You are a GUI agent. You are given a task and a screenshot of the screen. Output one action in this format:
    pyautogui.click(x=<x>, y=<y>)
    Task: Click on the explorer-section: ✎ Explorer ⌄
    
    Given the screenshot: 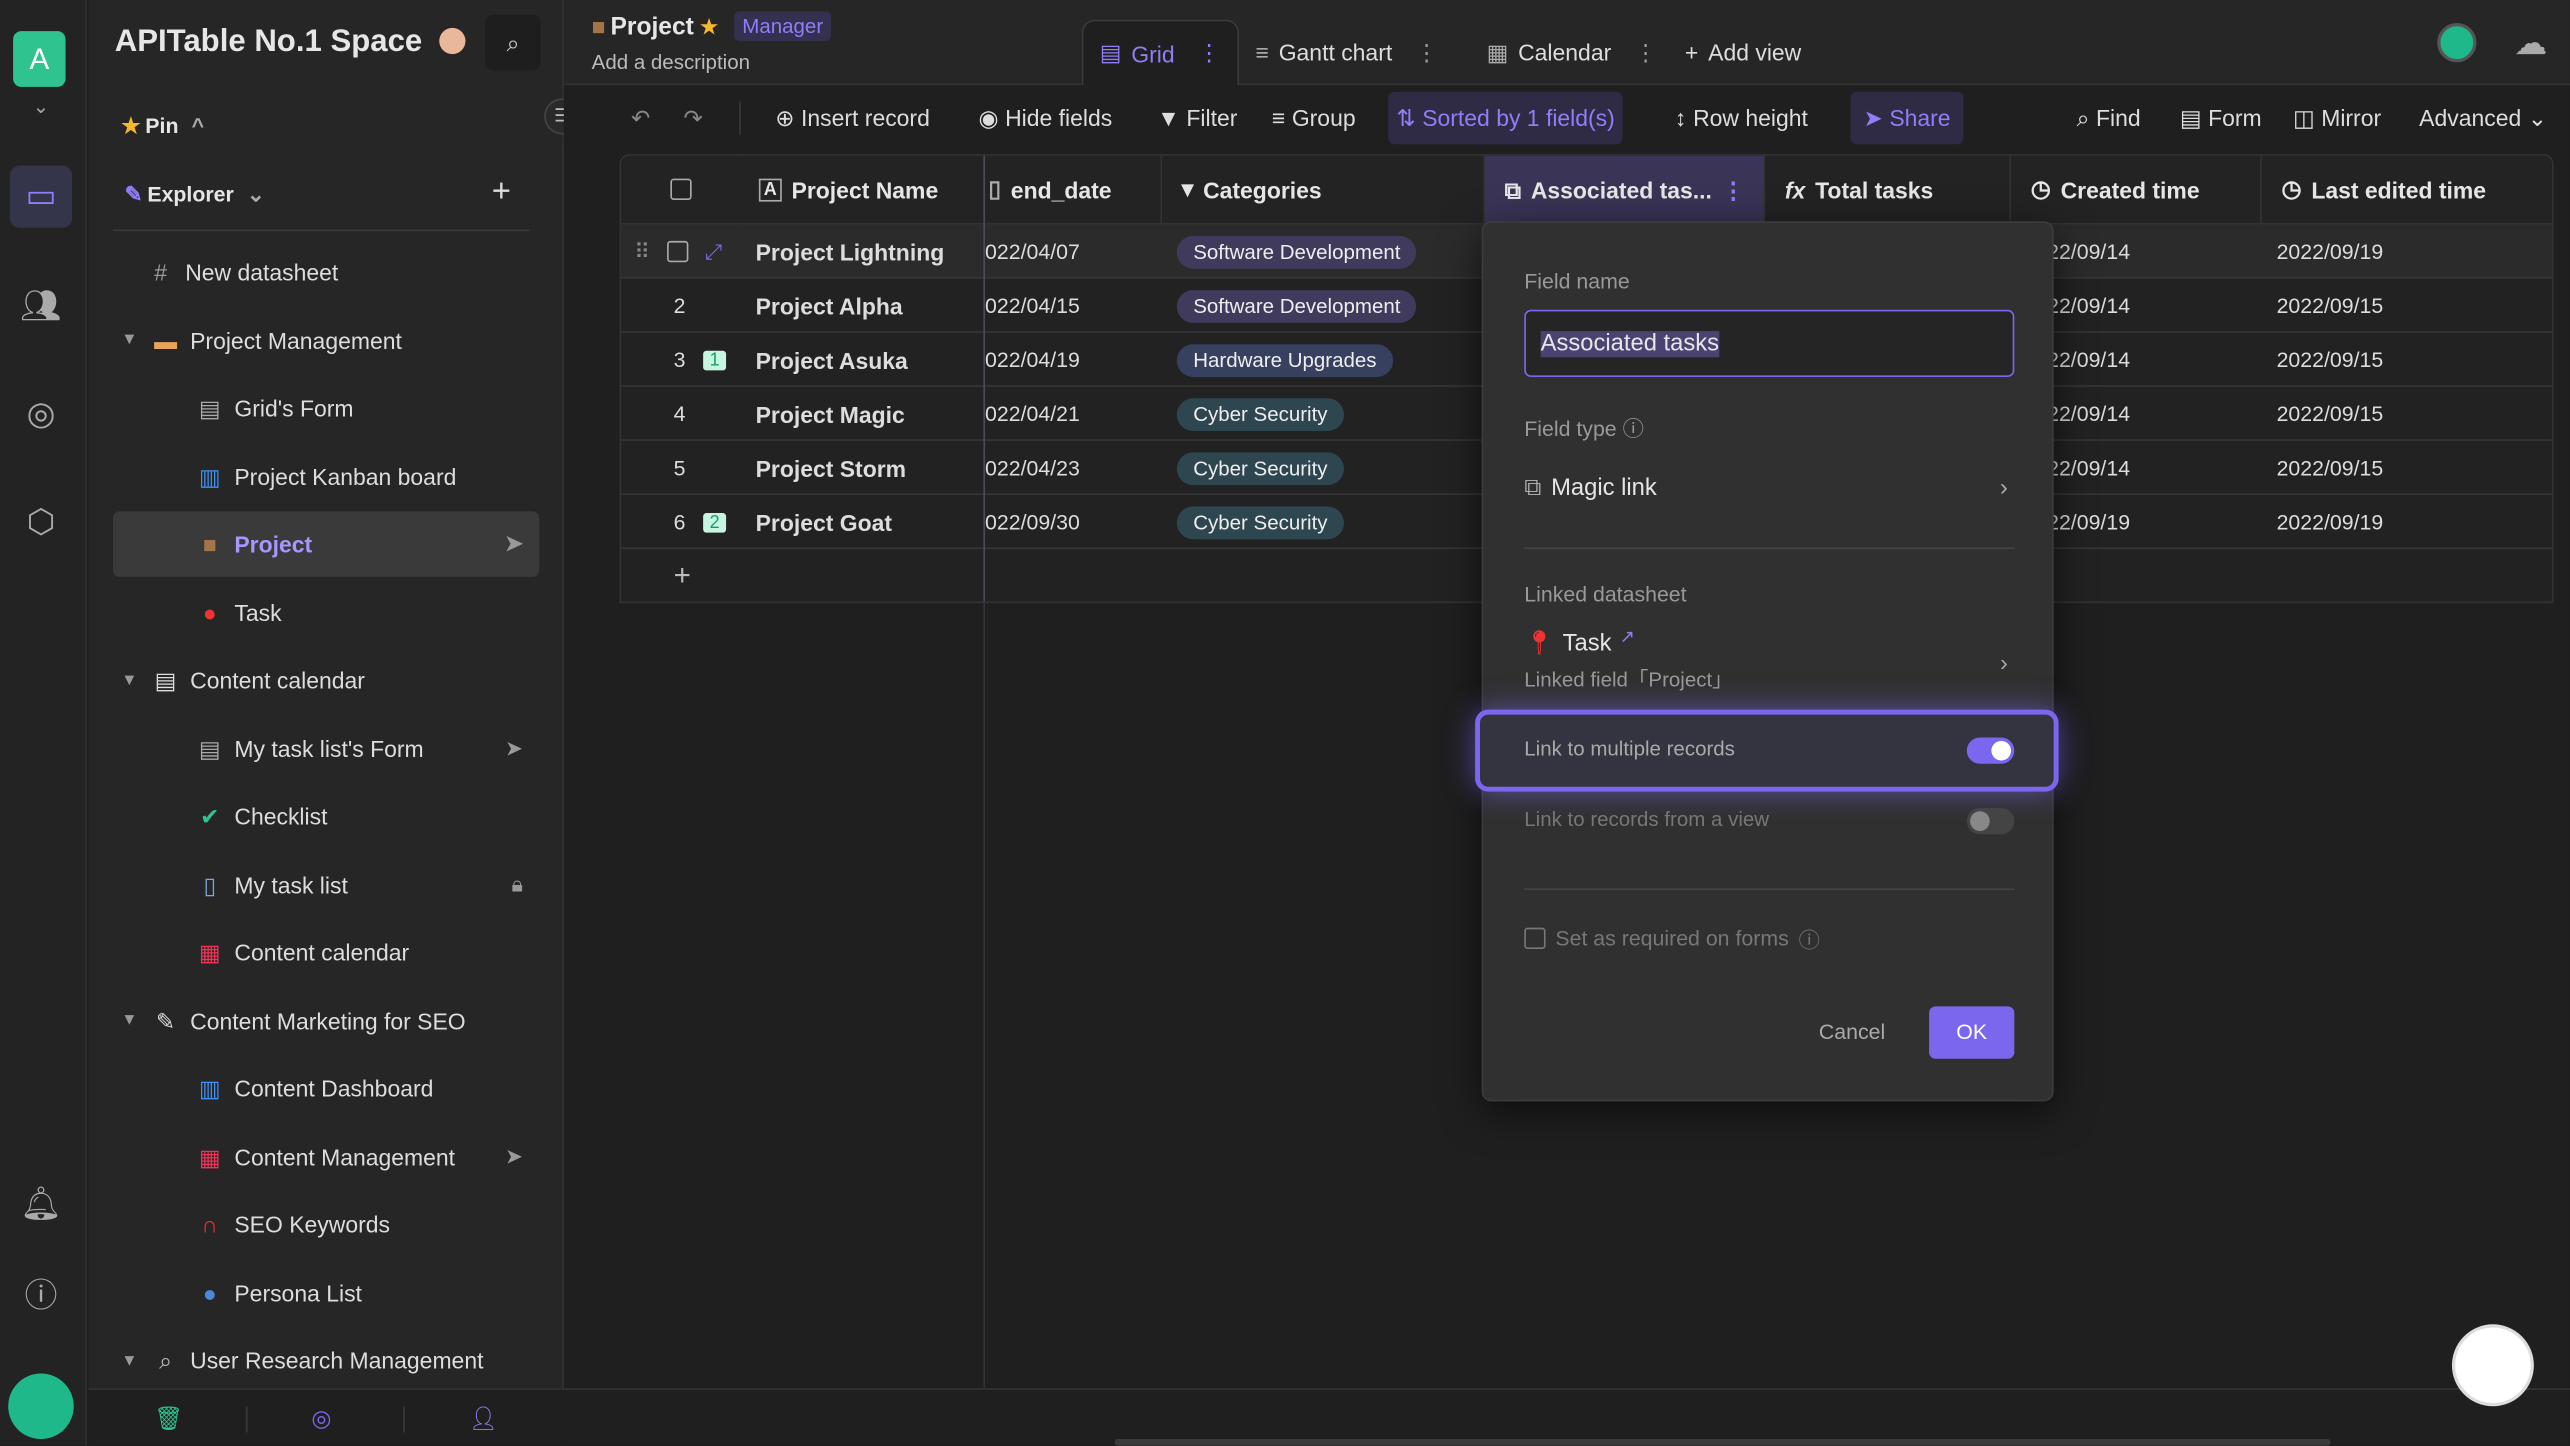 What is the action you would take?
    pyautogui.click(x=195, y=195)
    